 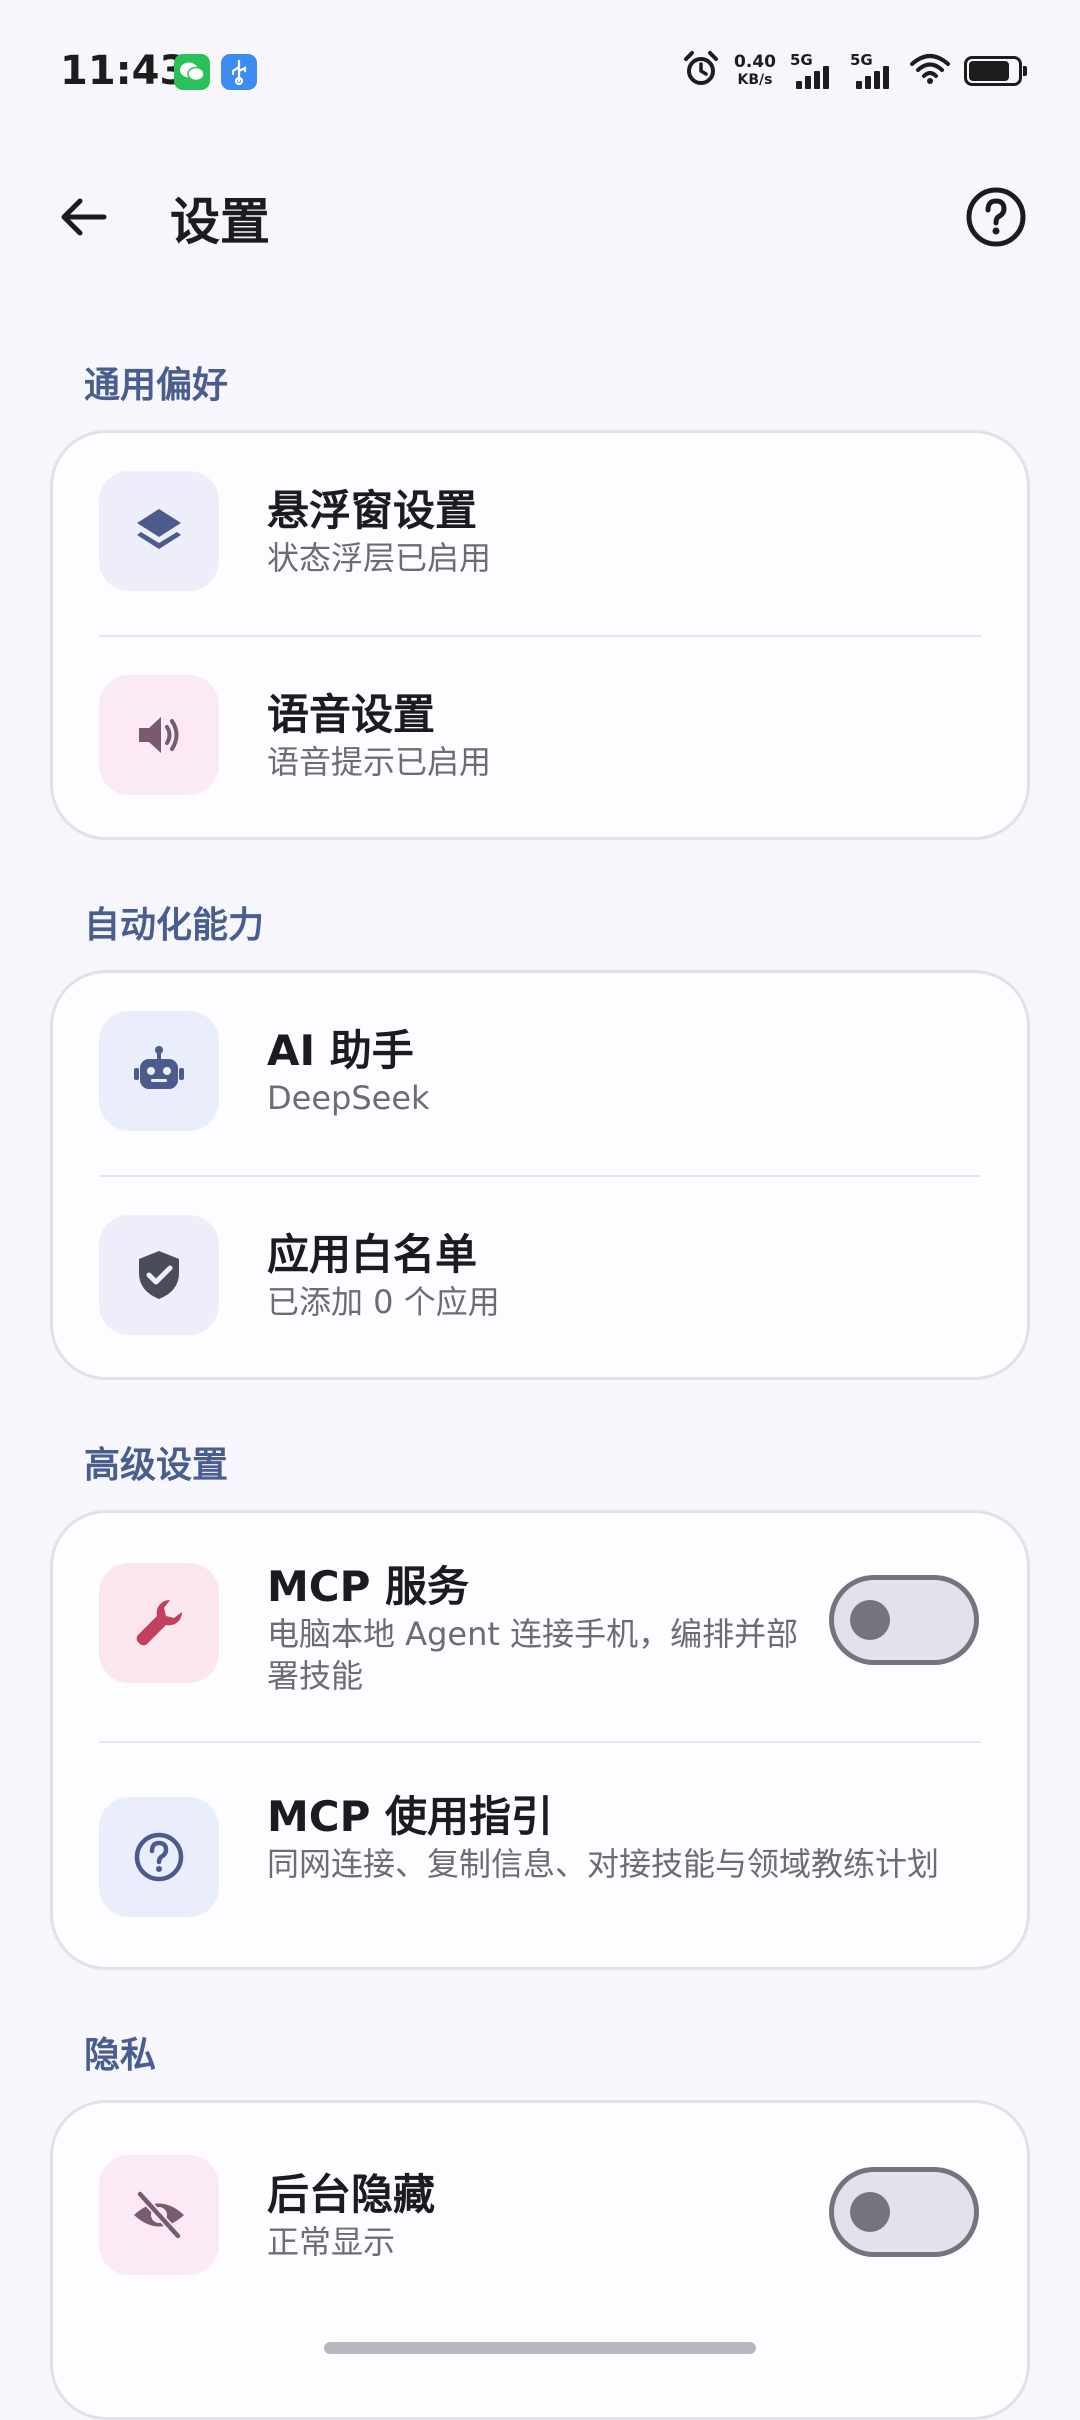 What do you see at coordinates (904, 2212) in the screenshot?
I see `background-hide-toggle` at bounding box center [904, 2212].